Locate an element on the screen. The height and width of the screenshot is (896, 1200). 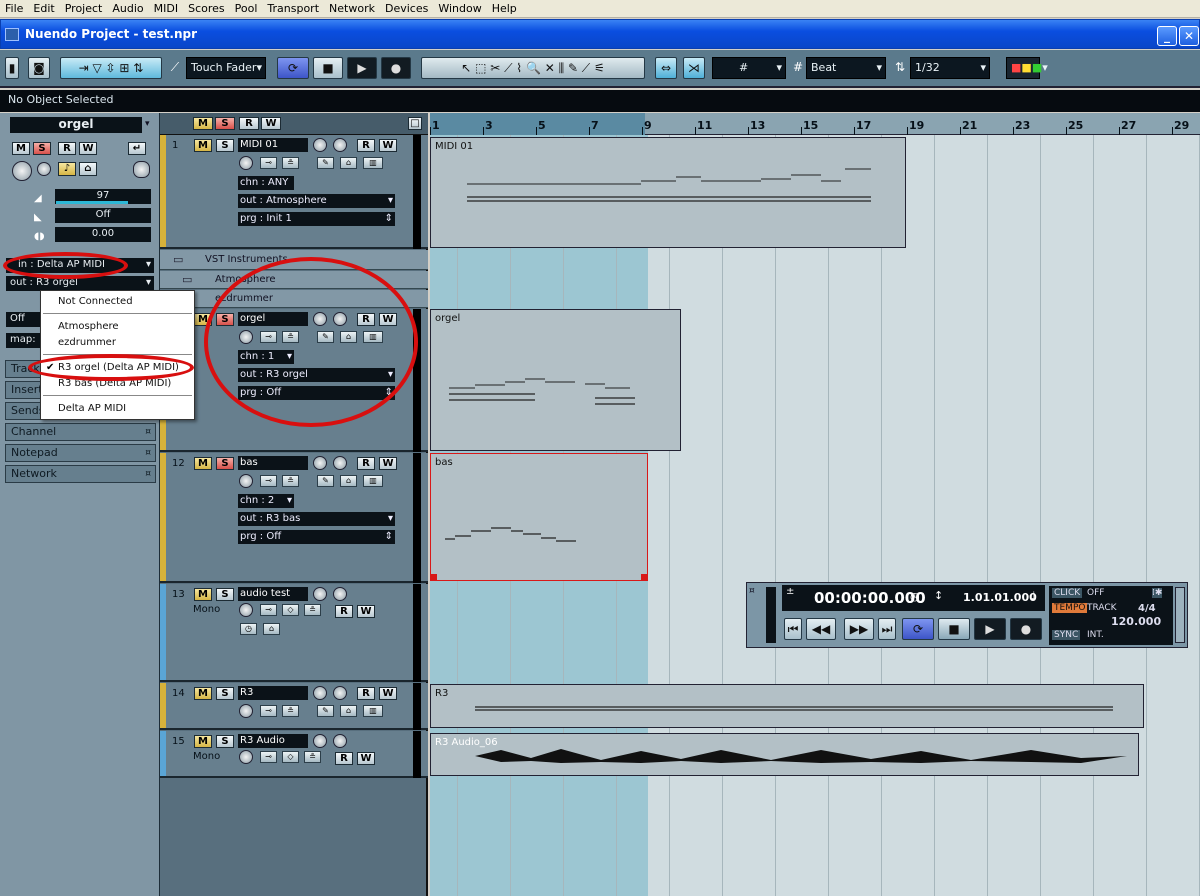
timeline-ruler: 1 3 5 7 9 11 13 15 17 19 21 23 25 27 29 is located at coordinates (815, 124).